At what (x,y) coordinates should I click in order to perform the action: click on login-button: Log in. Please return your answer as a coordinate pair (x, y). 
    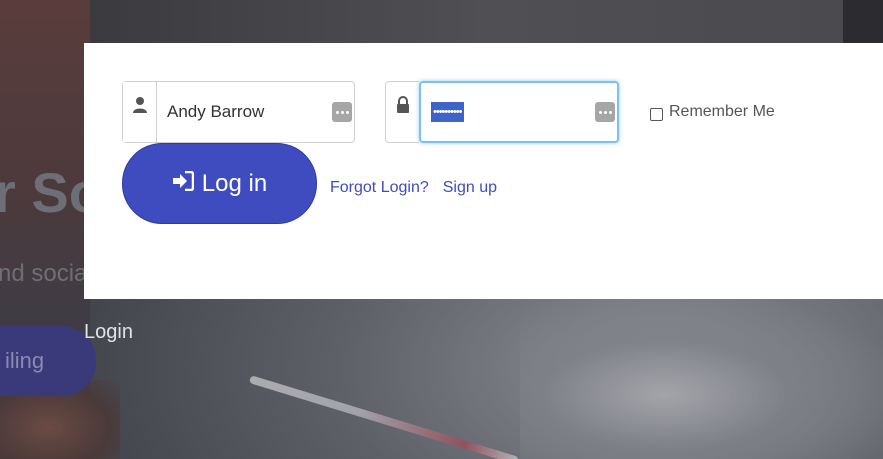
    Looking at the image, I should click on (219, 183).